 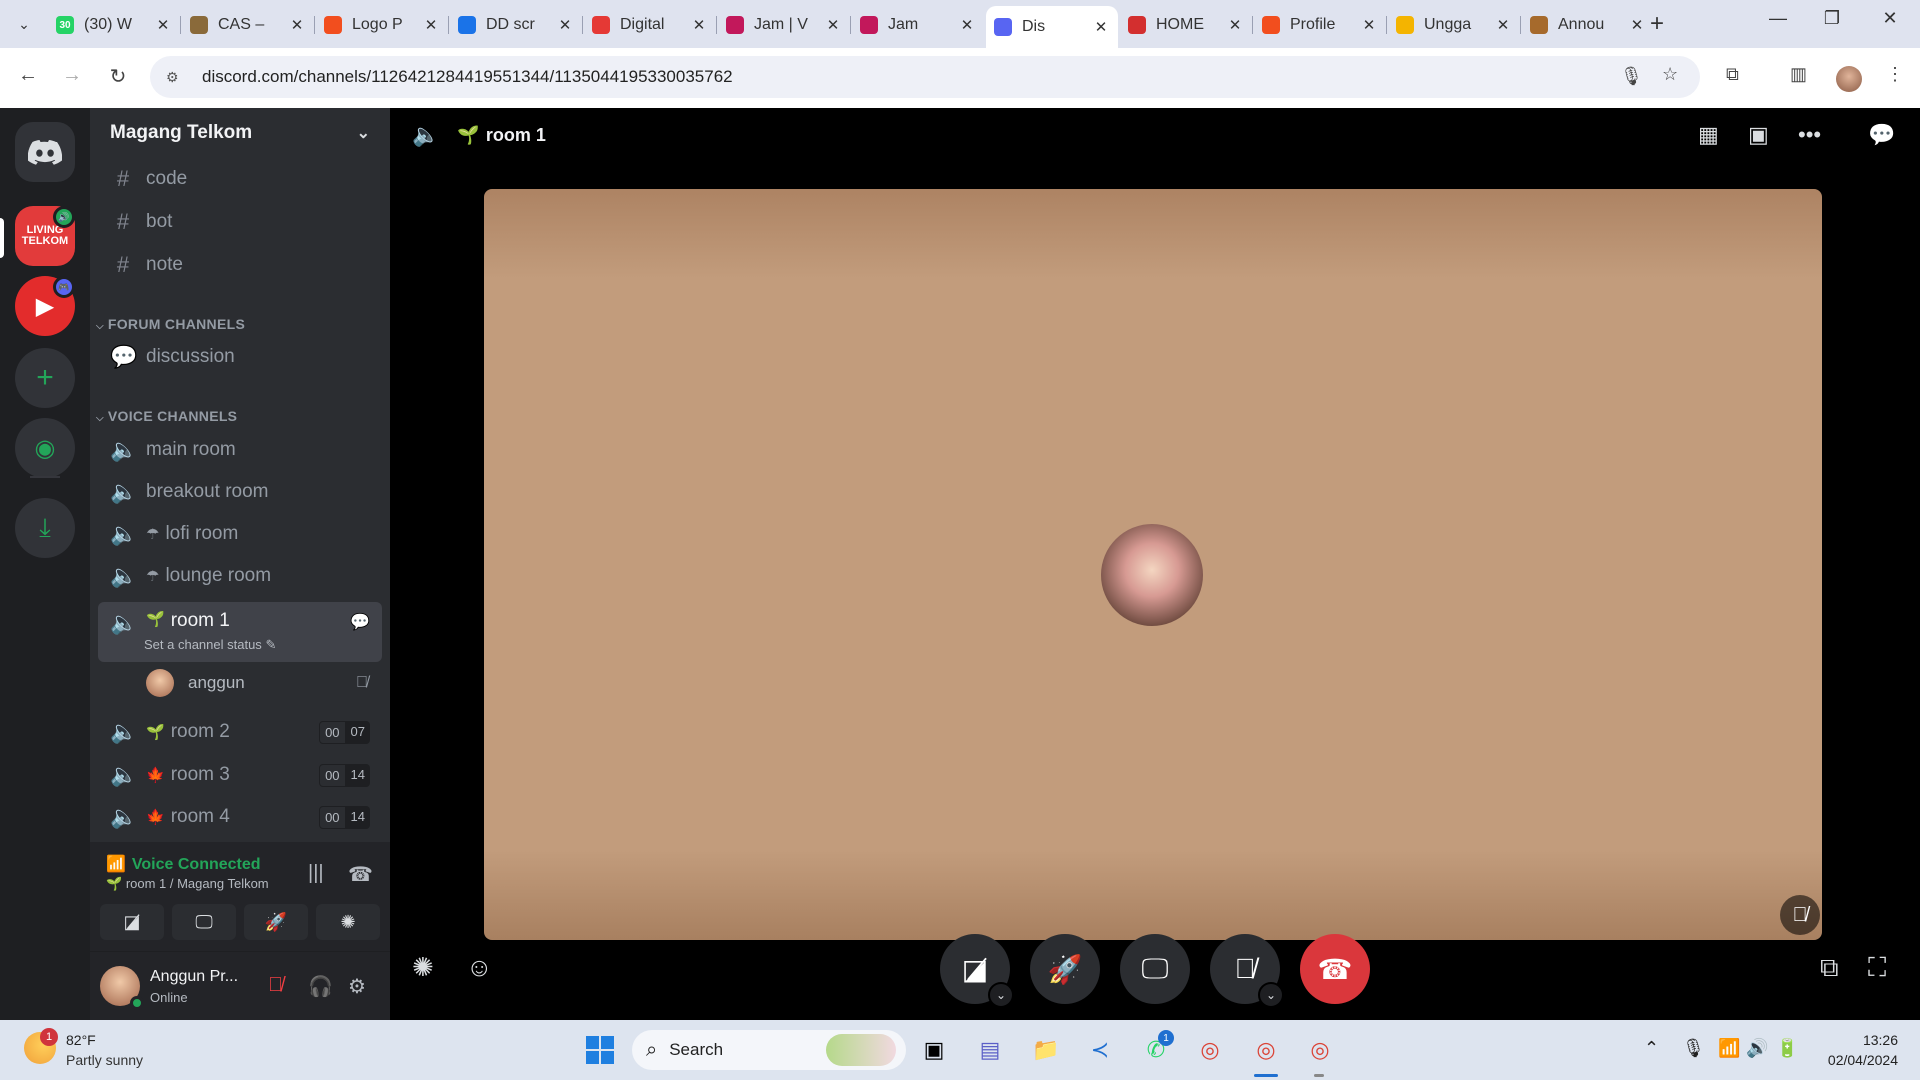 I want to click on show-hidden-icons-chevron: ⌃, so click(x=1651, y=1048).